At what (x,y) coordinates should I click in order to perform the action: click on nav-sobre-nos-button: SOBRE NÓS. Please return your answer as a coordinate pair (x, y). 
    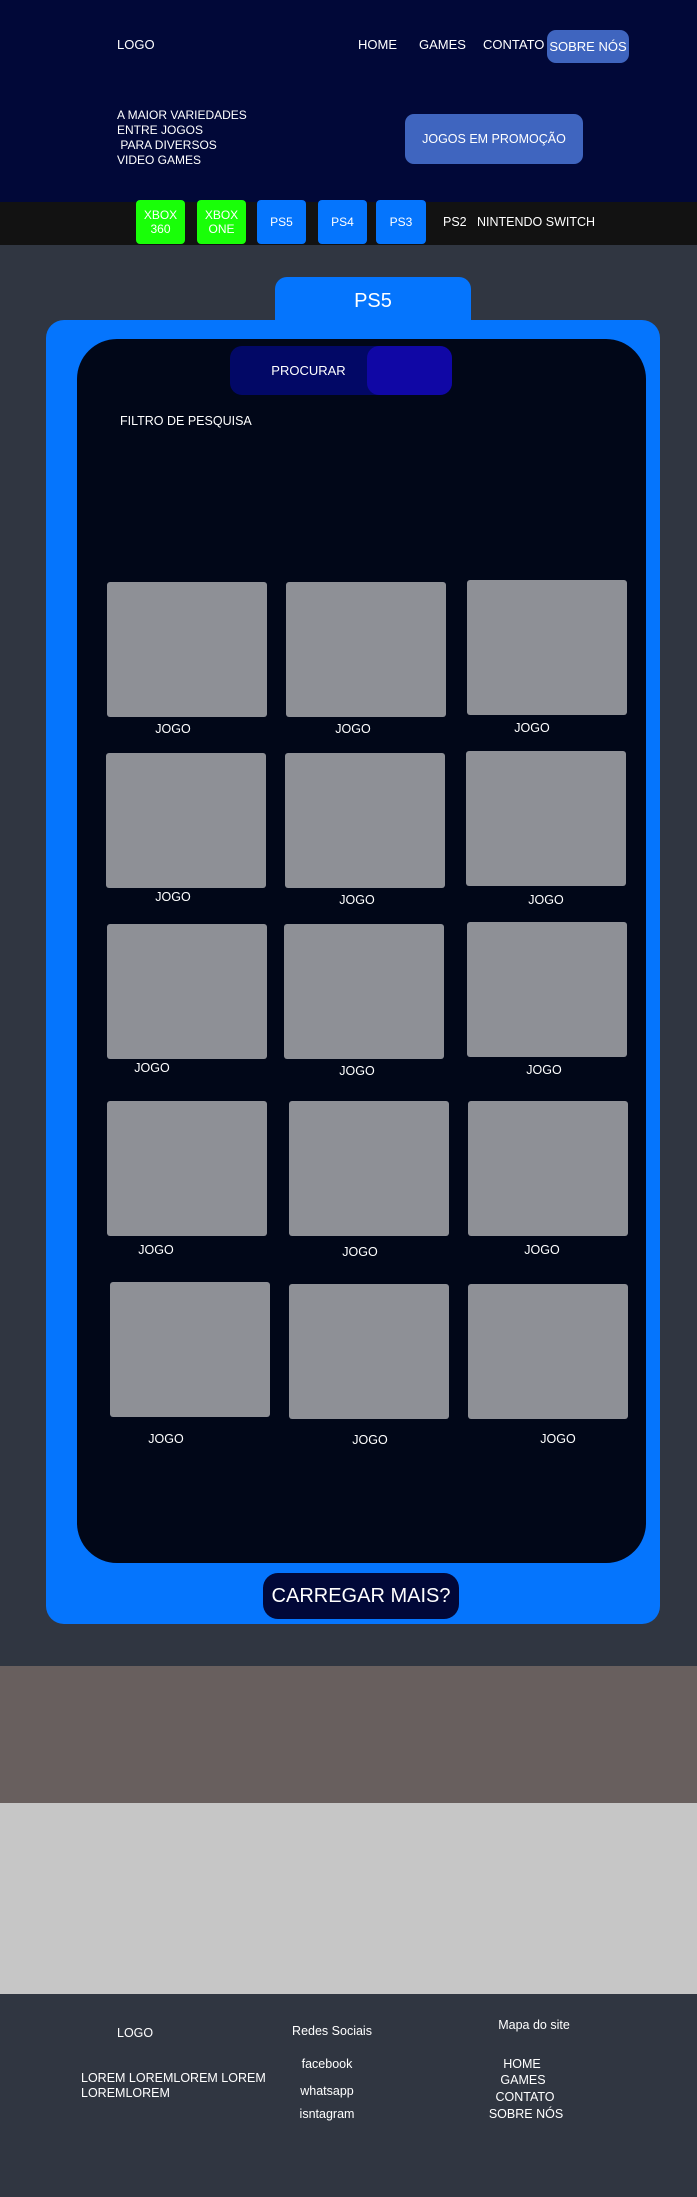
    Looking at the image, I should click on (588, 46).